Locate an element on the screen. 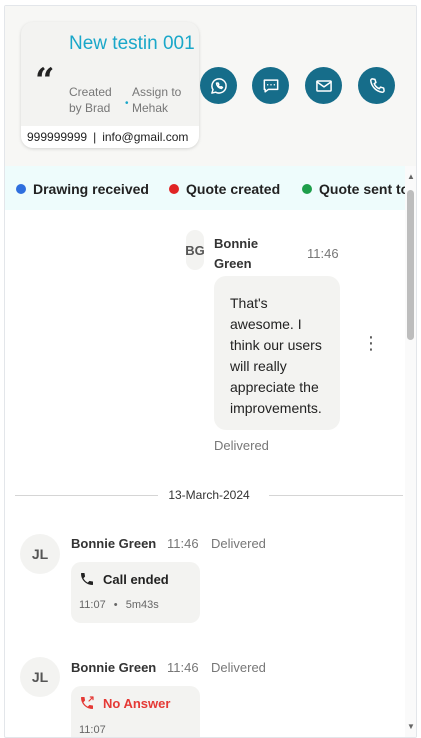 The image size is (421, 738). legend-label: Quote sent to is located at coordinates (362, 189).